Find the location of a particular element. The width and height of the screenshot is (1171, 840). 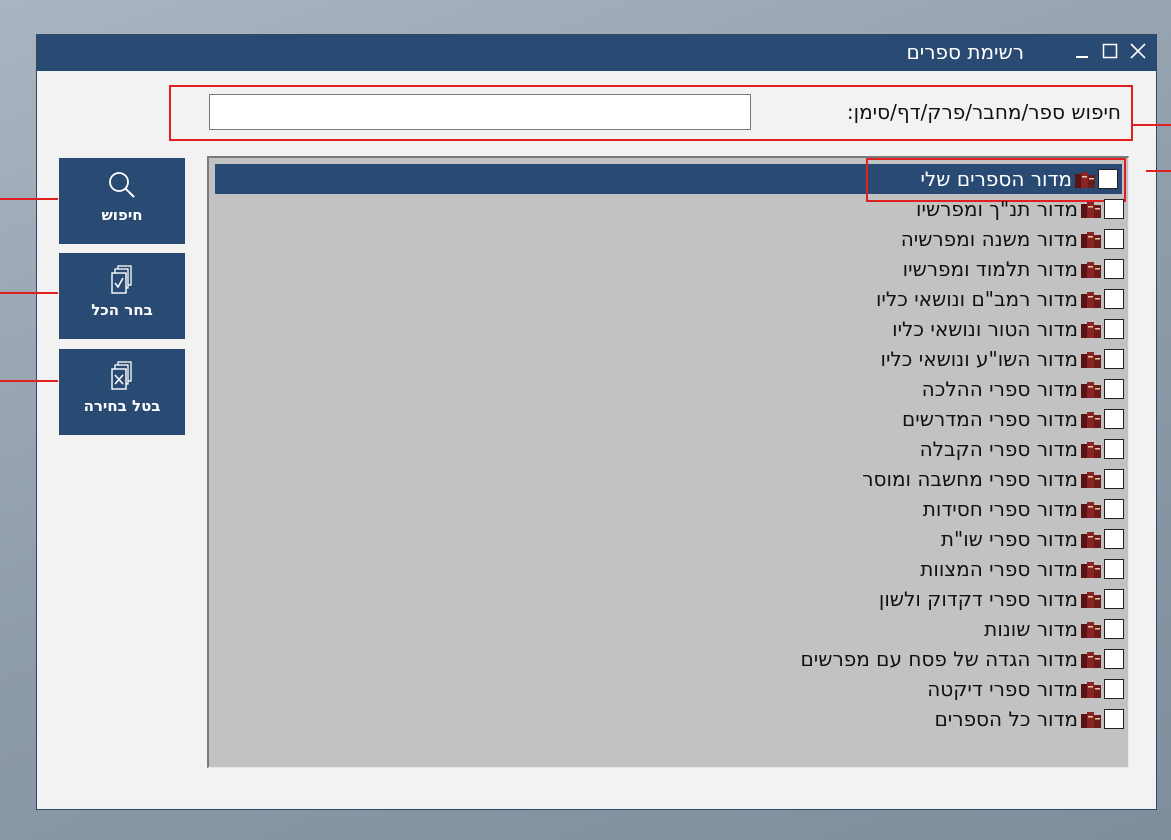

list-item: מדור ספרי שו"ת is located at coordinates (1034, 539).